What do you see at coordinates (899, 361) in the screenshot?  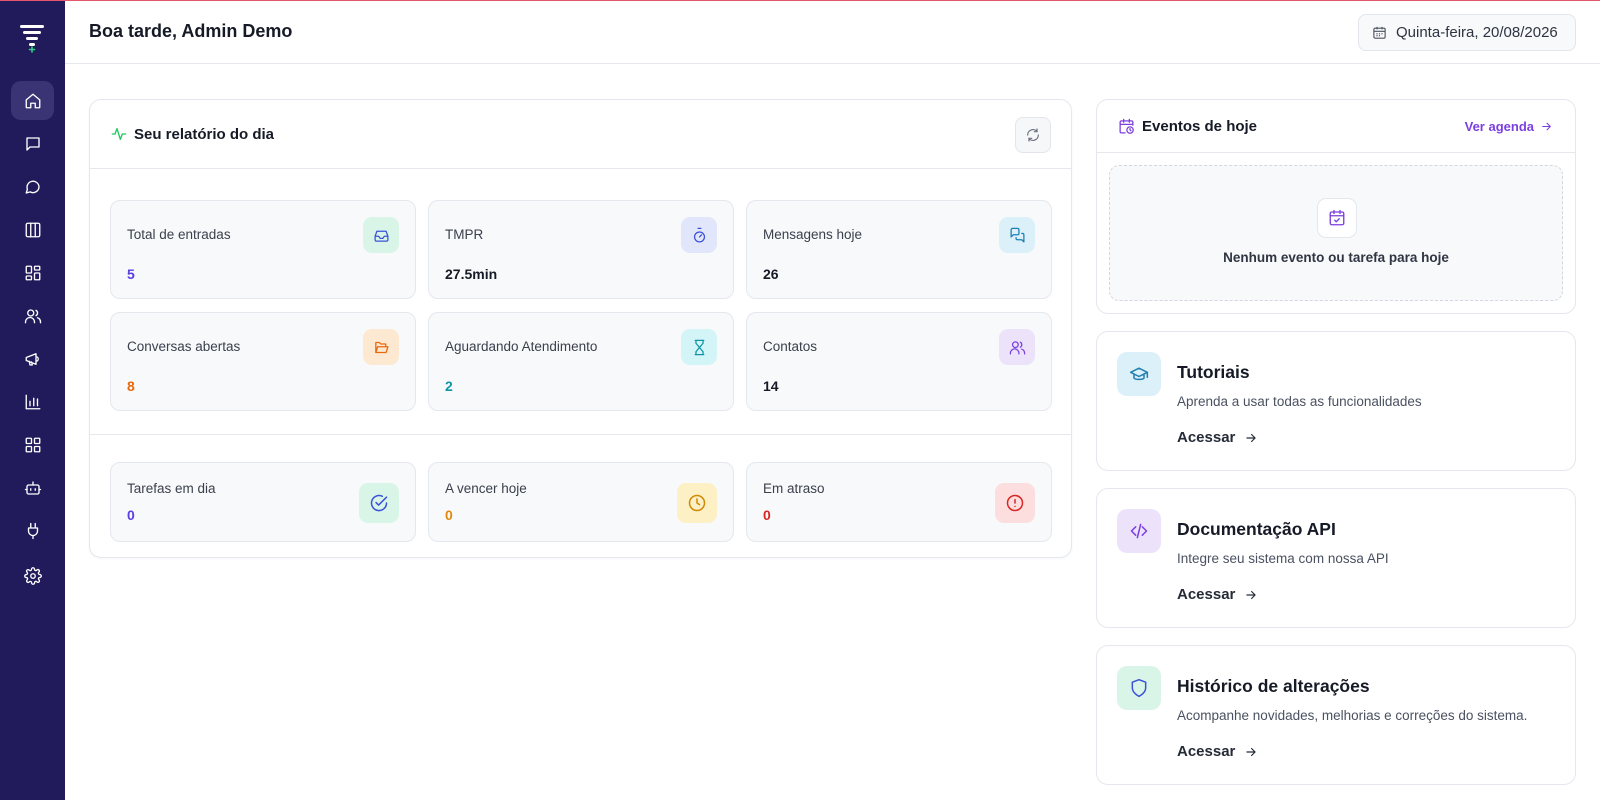 I see `stat-card-contacts: Contatos 14` at bounding box center [899, 361].